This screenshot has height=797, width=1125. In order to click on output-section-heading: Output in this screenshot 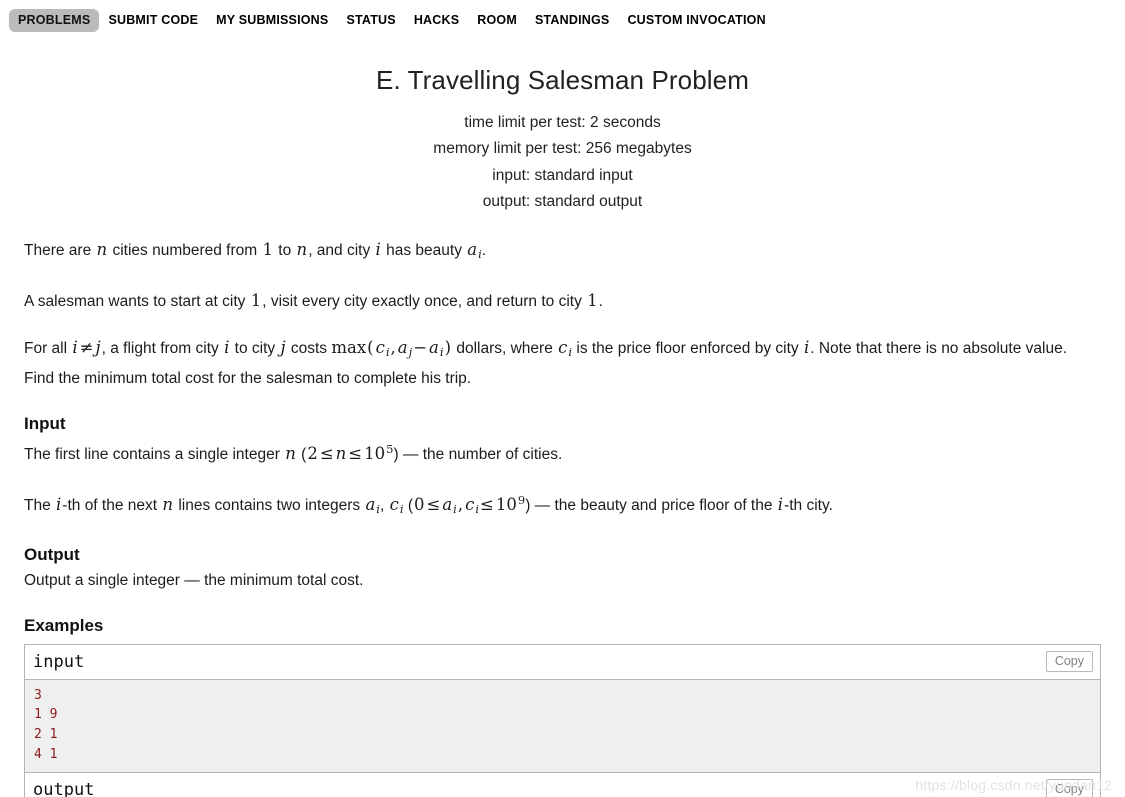, I will do `click(52, 554)`.